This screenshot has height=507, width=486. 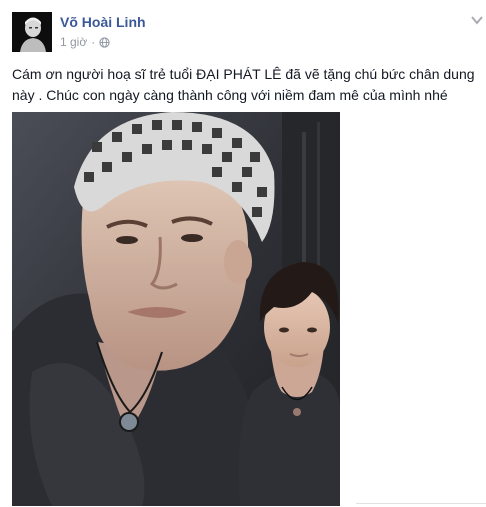 I want to click on avatar-image, so click(x=32, y=32).